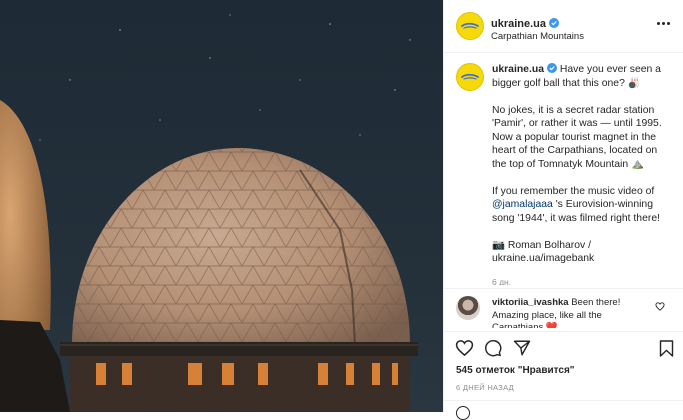 This screenshot has height=420, width=683. I want to click on emoji-icon, so click(463, 413).